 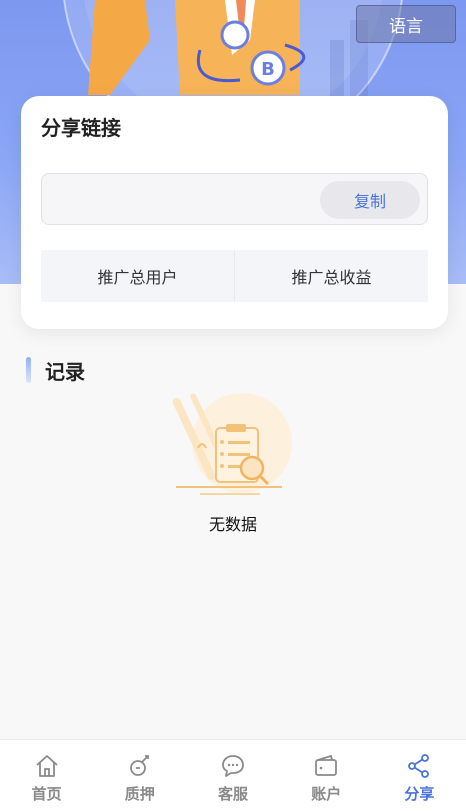 I want to click on wallet-icon, so click(x=326, y=765).